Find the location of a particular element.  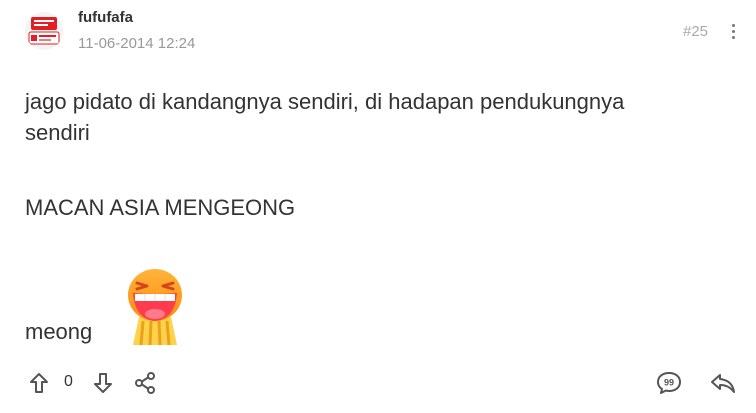

post-timestamp: 11-06-2014 12:24 is located at coordinates (137, 43).